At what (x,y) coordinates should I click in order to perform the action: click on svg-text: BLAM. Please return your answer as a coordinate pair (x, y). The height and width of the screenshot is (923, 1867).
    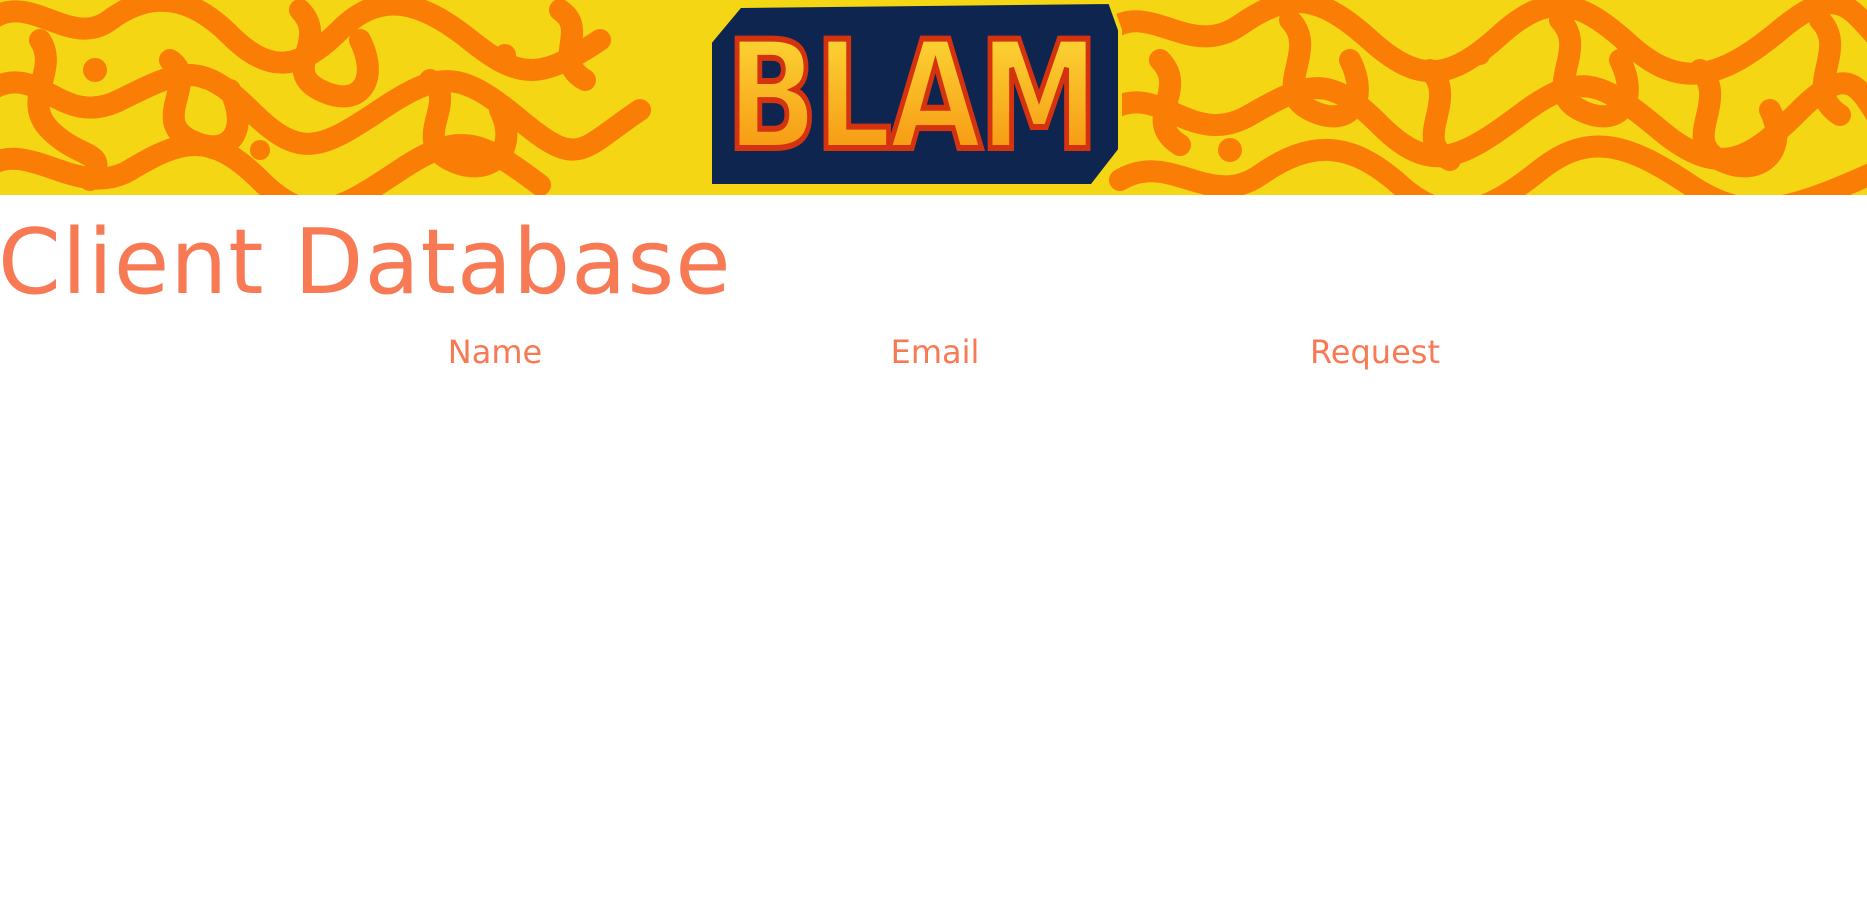
    Looking at the image, I should click on (911, 97).